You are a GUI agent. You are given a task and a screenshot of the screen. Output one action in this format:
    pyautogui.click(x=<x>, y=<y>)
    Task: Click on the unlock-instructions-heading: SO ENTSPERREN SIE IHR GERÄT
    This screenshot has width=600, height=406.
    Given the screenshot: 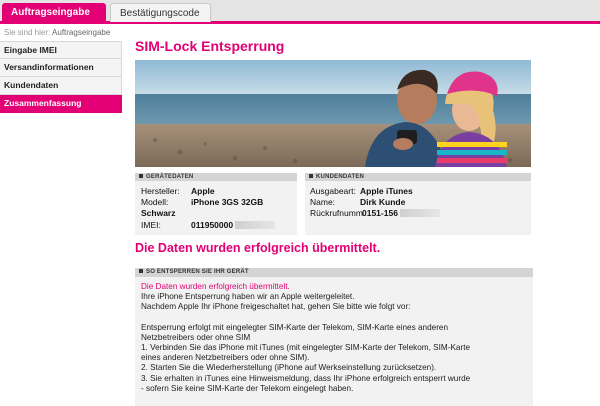 What is the action you would take?
    pyautogui.click(x=334, y=272)
    